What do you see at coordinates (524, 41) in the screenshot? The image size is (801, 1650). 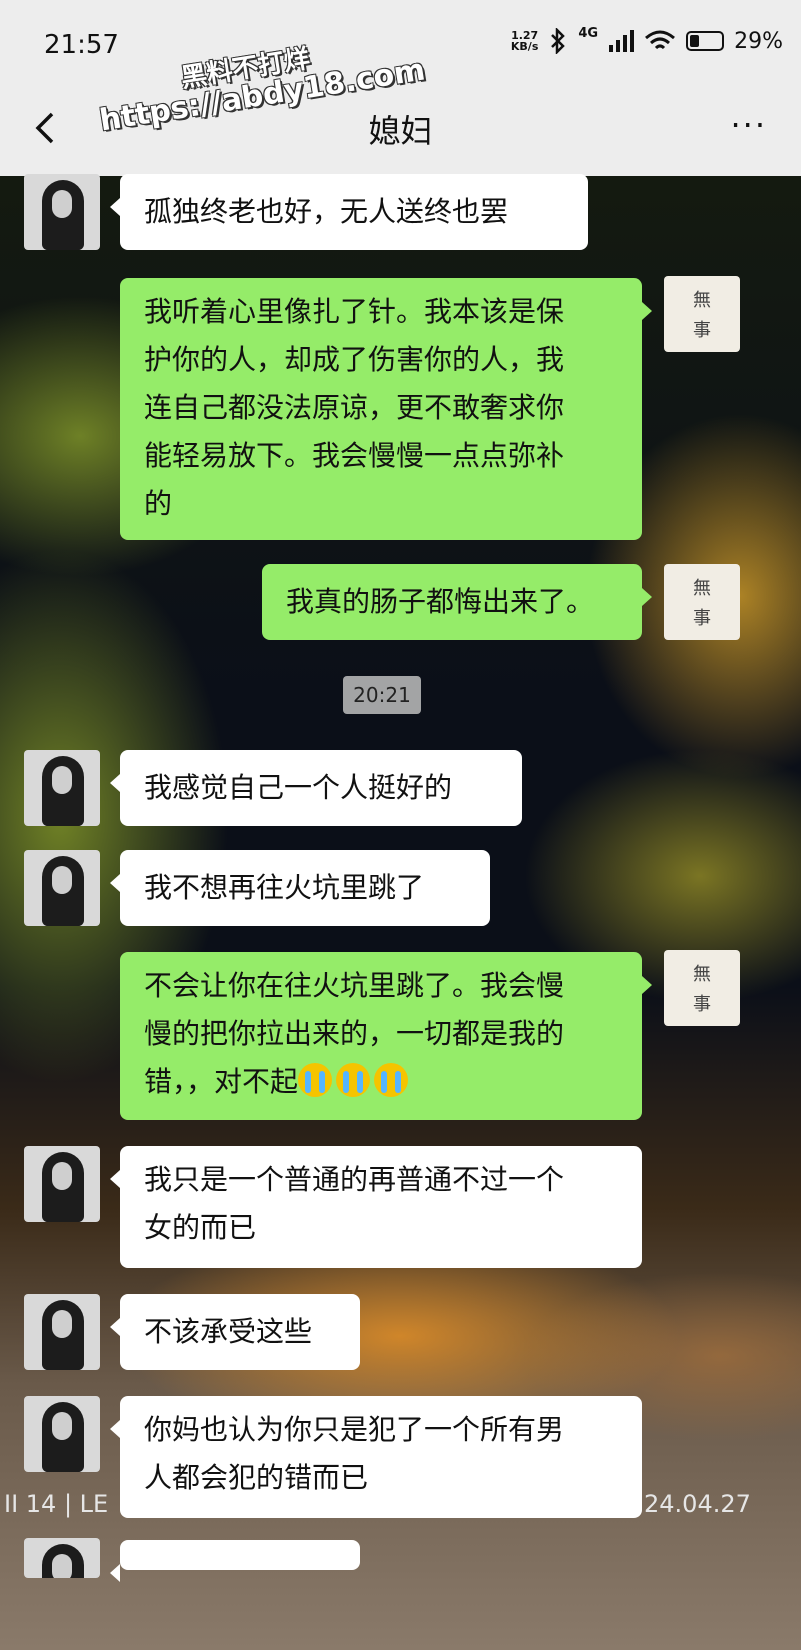 I see `network-speed: 1.27 KB/s` at bounding box center [524, 41].